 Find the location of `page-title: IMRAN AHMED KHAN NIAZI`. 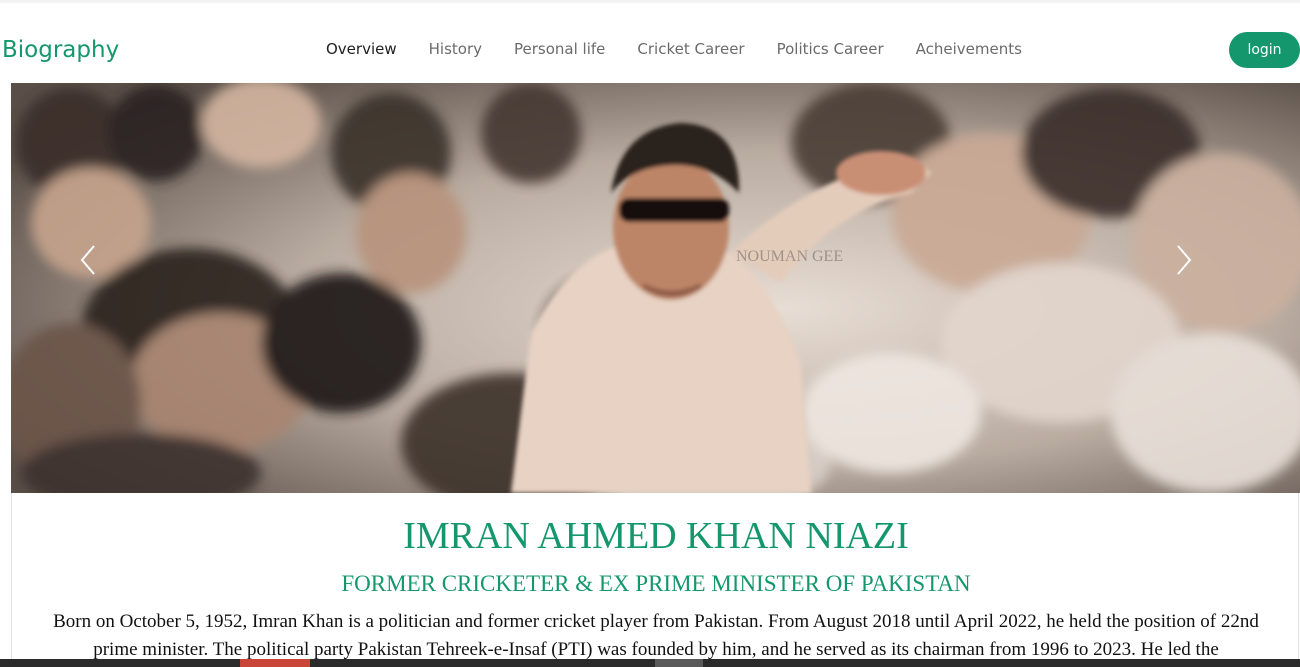

page-title: IMRAN AHMED KHAN NIAZI is located at coordinates (656, 536).